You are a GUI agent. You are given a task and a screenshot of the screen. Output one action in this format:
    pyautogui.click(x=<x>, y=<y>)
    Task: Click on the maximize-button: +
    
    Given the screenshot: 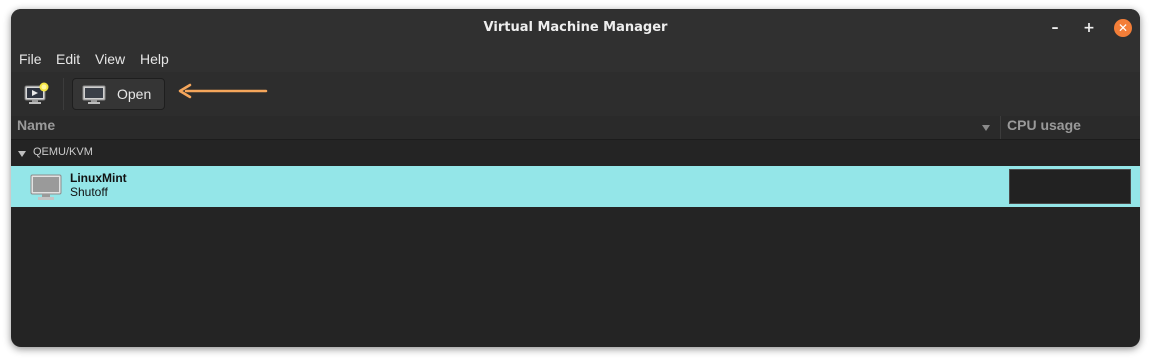 What is the action you would take?
    pyautogui.click(x=1089, y=28)
    